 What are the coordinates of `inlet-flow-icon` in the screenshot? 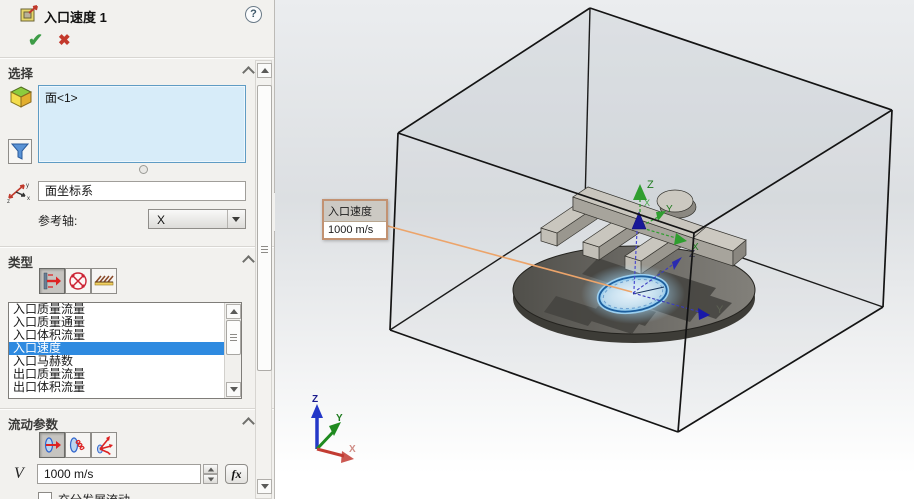 It's located at (52, 281).